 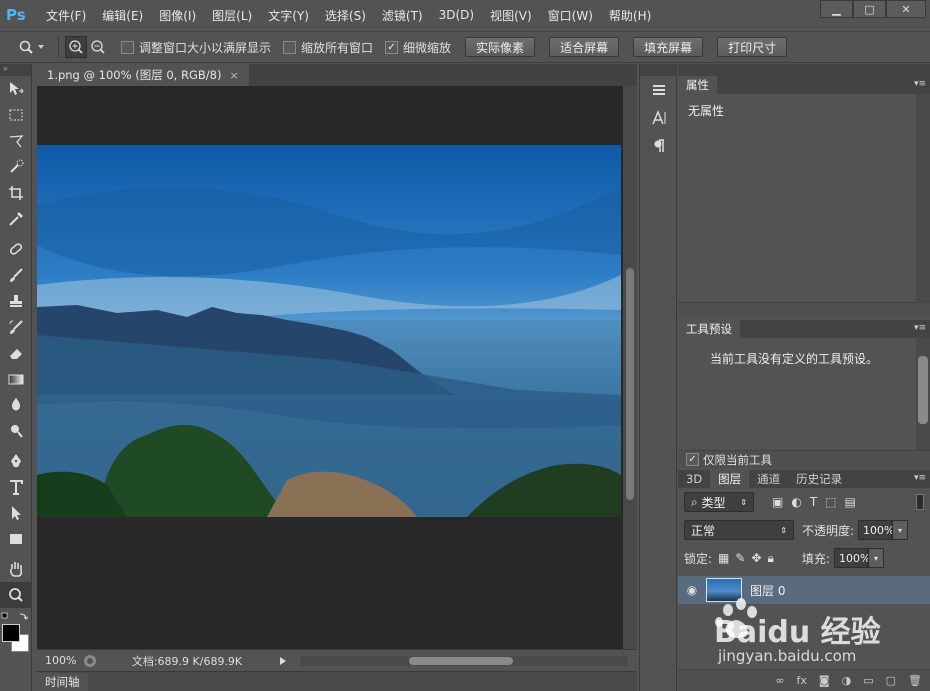 What do you see at coordinates (906, 9) in the screenshot?
I see `close-button: ✕` at bounding box center [906, 9].